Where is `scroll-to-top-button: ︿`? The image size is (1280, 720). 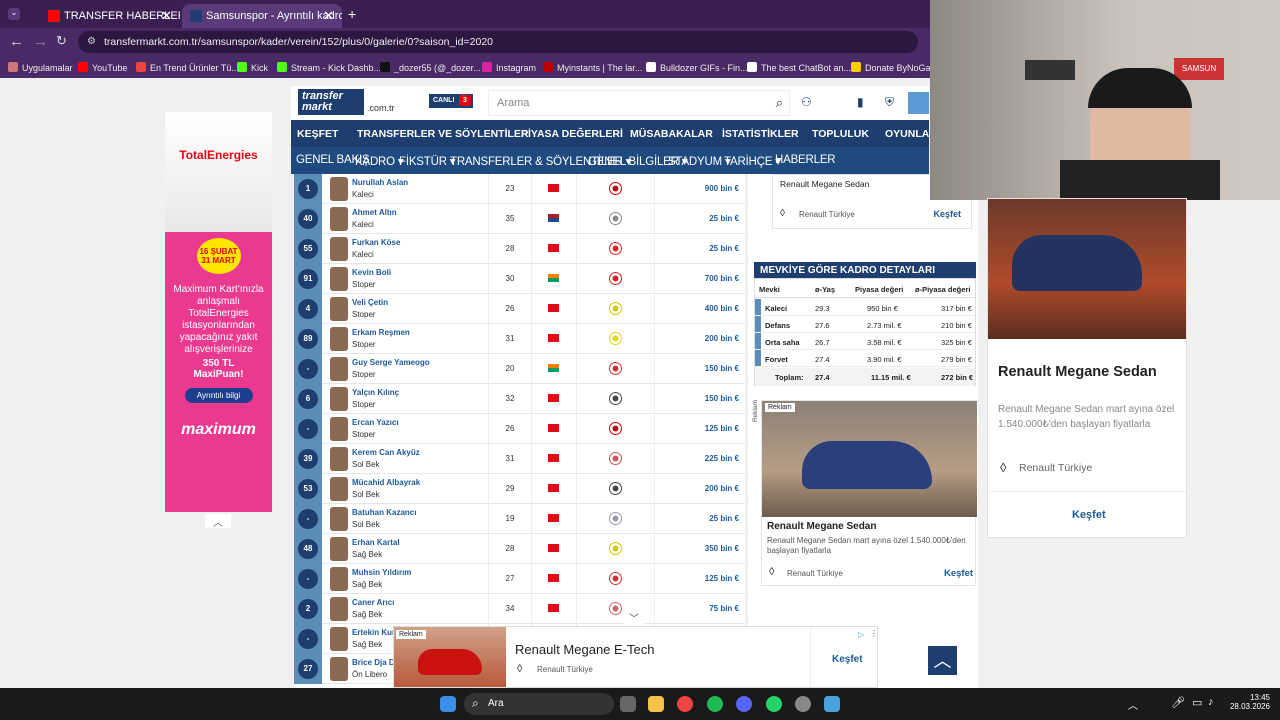
scroll-to-top-button: ︿ is located at coordinates (942, 660).